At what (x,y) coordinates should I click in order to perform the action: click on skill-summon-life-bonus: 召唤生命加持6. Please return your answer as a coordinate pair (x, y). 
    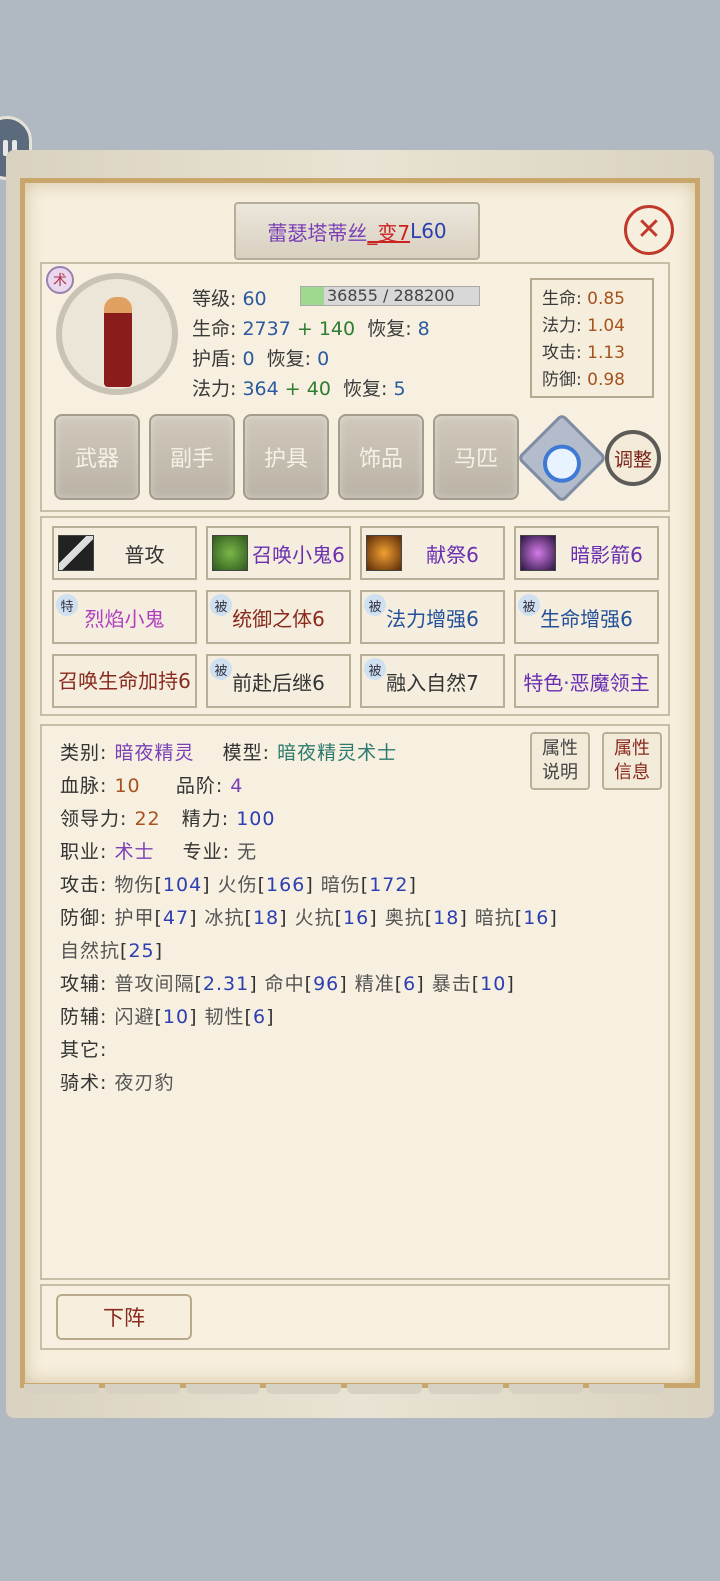
    Looking at the image, I should click on (124, 681).